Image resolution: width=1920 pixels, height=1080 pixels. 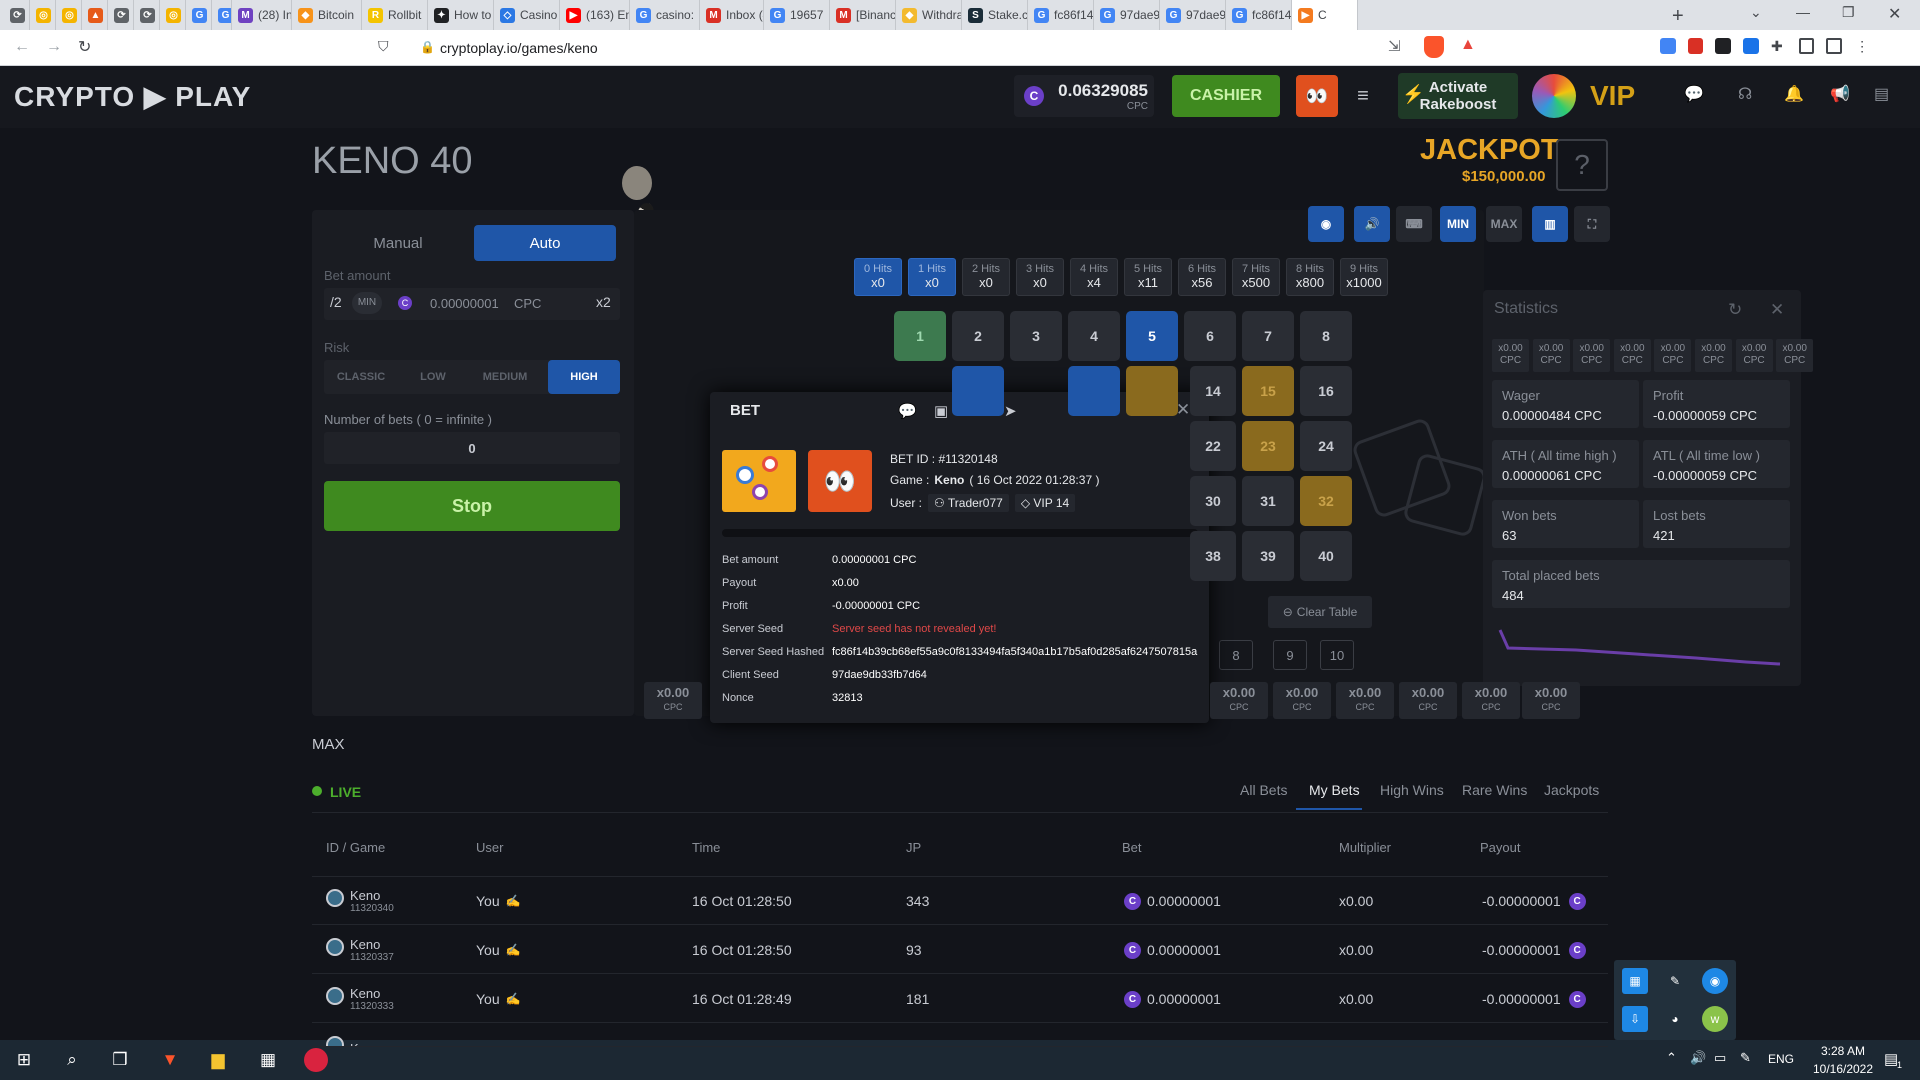 What do you see at coordinates (1781, 1059) in the screenshot?
I see `language-indicator: ENG` at bounding box center [1781, 1059].